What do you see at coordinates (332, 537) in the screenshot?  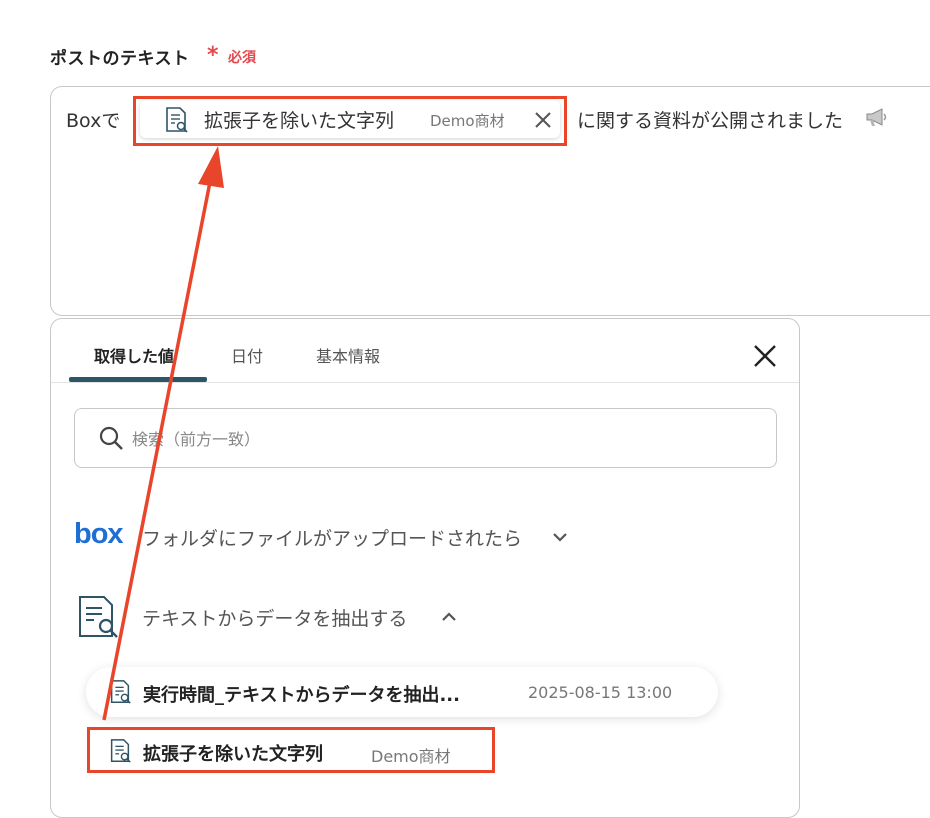 I see `group-title-box-trigger: フォルダにファイルがアップロードされたら` at bounding box center [332, 537].